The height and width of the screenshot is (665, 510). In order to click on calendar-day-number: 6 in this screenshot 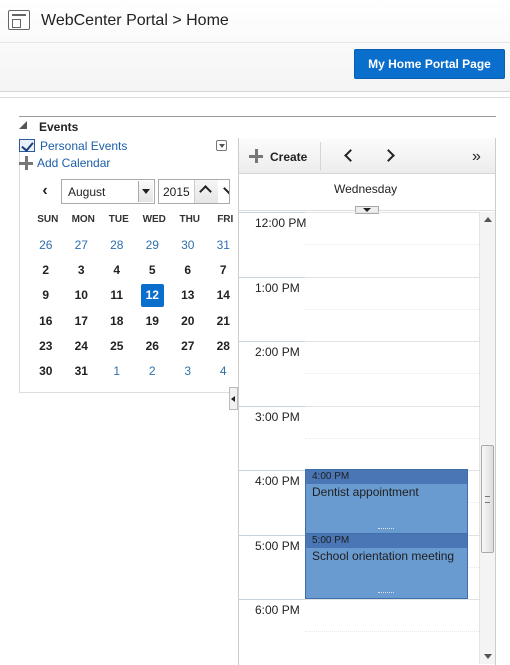, I will do `click(188, 270)`.